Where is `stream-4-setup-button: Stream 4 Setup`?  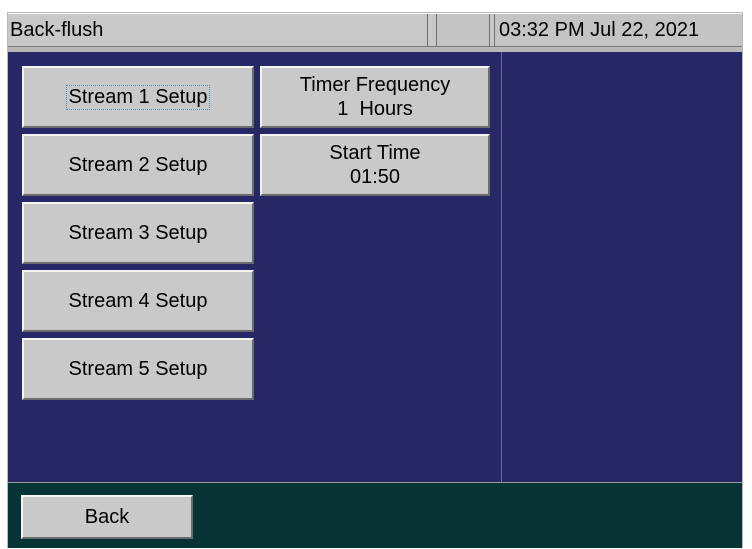
stream-4-setup-button: Stream 4 Setup is located at coordinates (138, 301).